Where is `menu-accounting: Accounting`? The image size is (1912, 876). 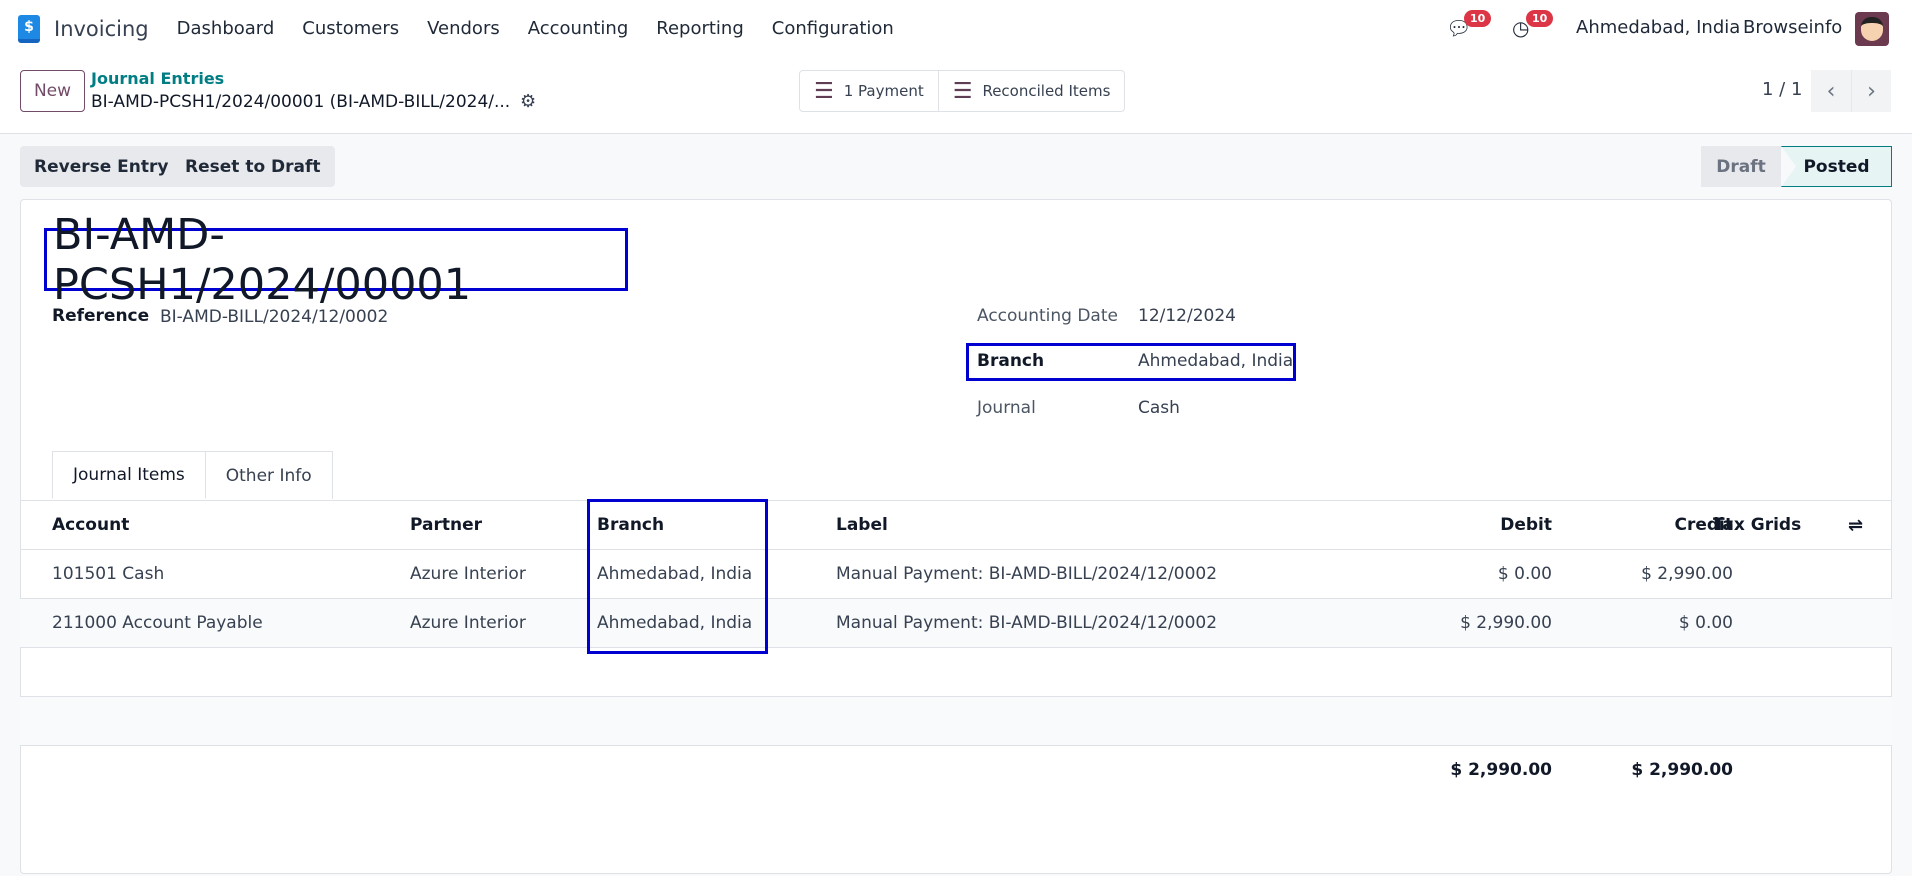
menu-accounting: Accounting is located at coordinates (578, 28).